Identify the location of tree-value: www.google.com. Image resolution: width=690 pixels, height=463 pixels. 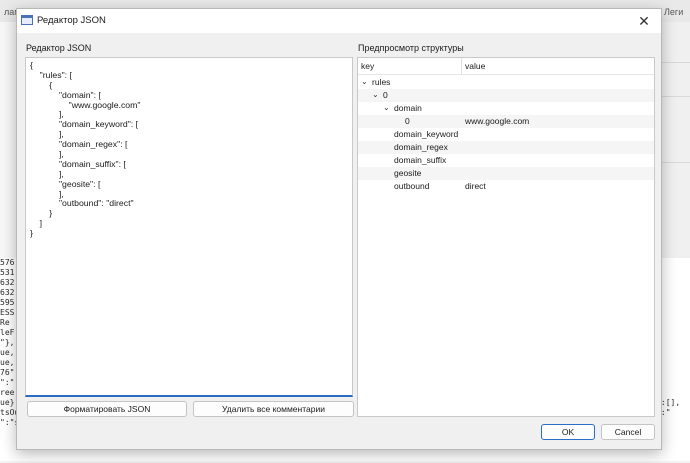
(497, 121).